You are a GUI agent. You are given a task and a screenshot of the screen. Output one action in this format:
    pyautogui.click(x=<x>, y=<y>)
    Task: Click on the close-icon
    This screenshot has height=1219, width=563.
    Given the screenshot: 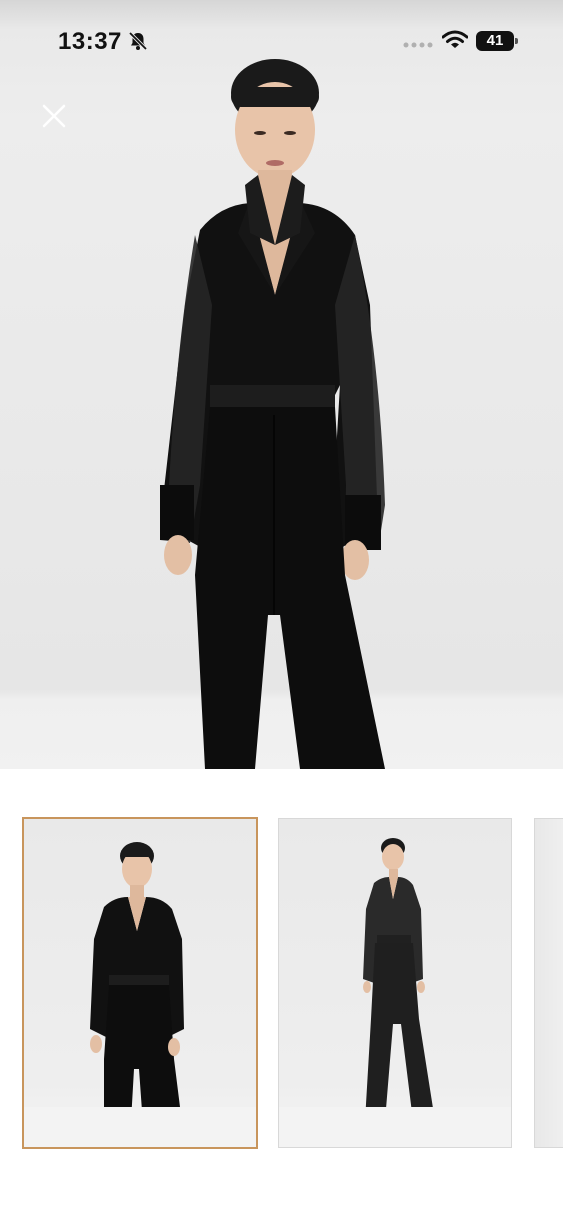 What is the action you would take?
    pyautogui.click(x=54, y=116)
    